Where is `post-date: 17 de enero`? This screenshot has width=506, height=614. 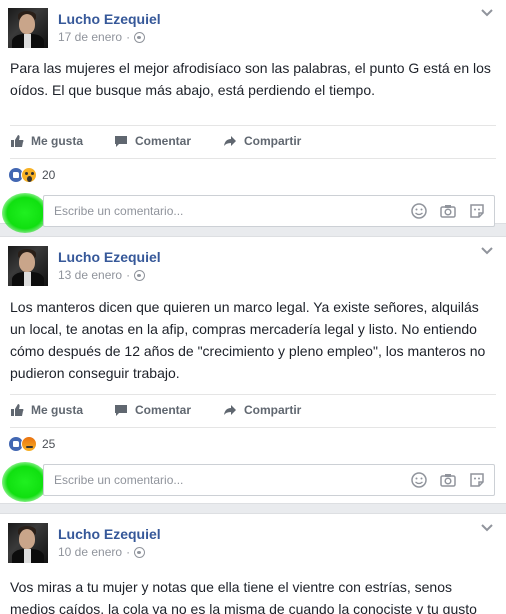
post-date: 17 de enero is located at coordinates (90, 37).